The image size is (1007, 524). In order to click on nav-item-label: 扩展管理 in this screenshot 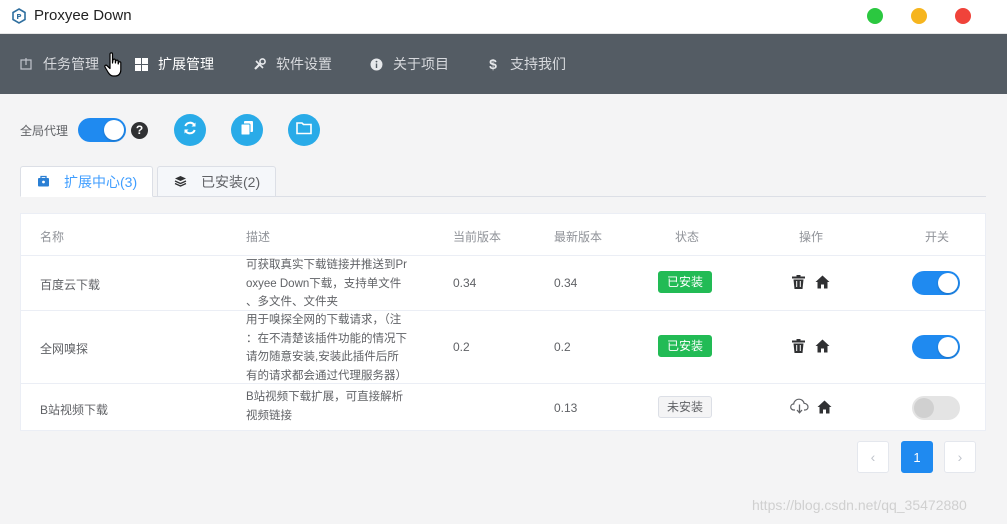, I will do `click(186, 64)`.